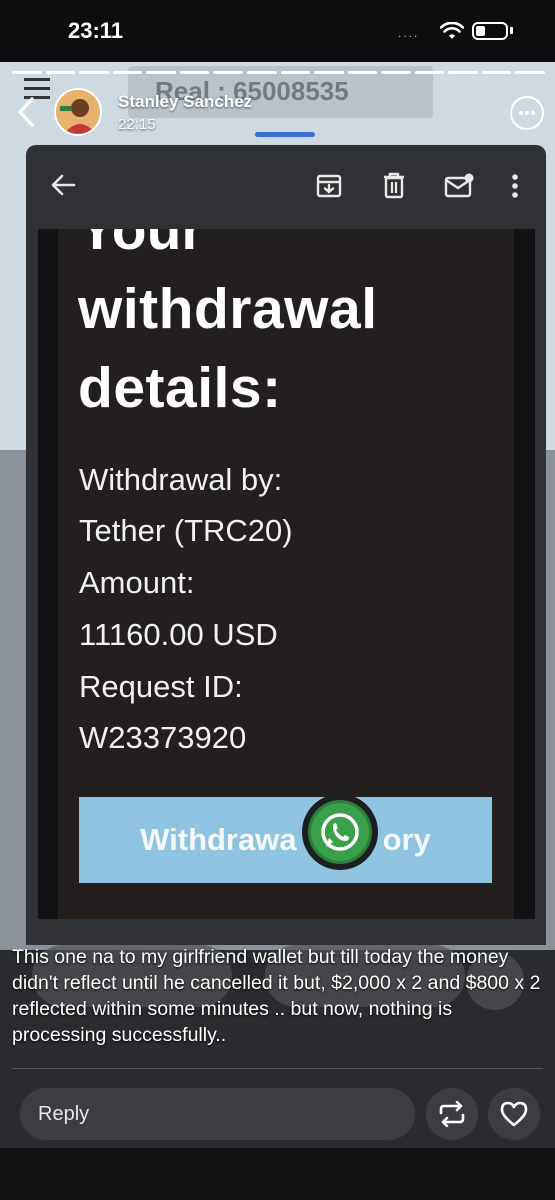  What do you see at coordinates (340, 832) in the screenshot?
I see `whatsapp-icon` at bounding box center [340, 832].